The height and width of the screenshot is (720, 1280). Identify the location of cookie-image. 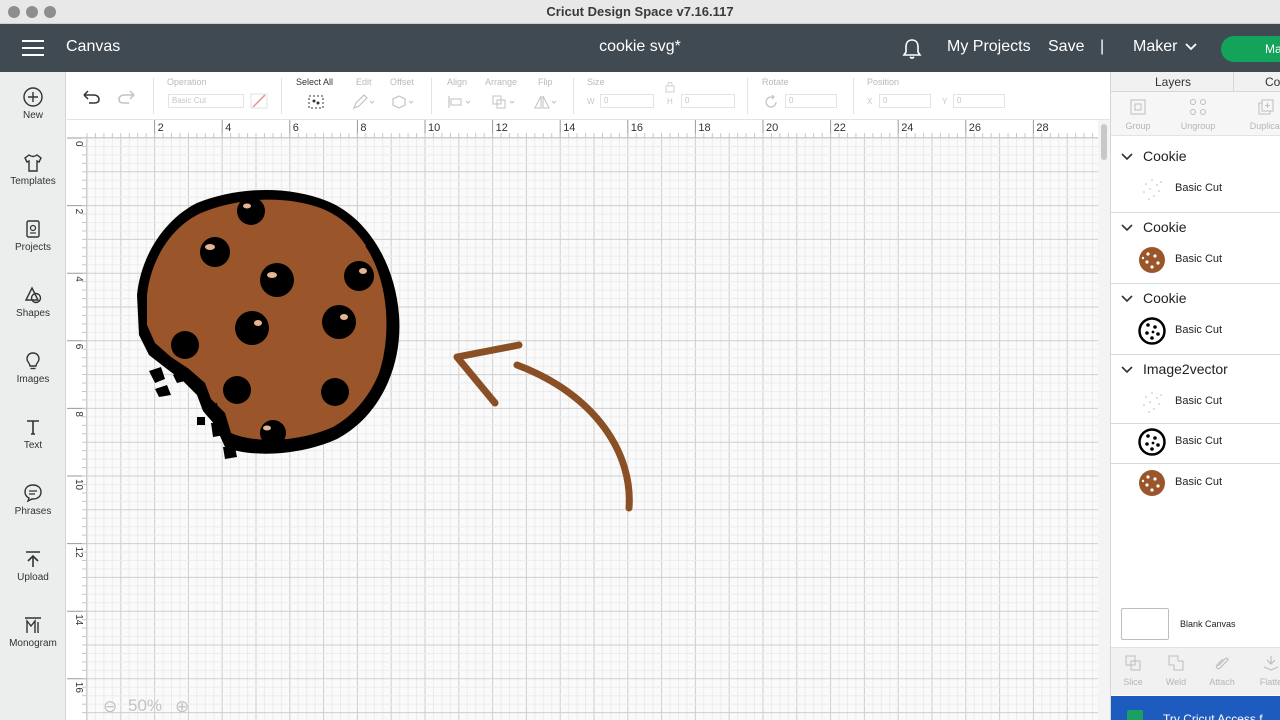
(267, 325).